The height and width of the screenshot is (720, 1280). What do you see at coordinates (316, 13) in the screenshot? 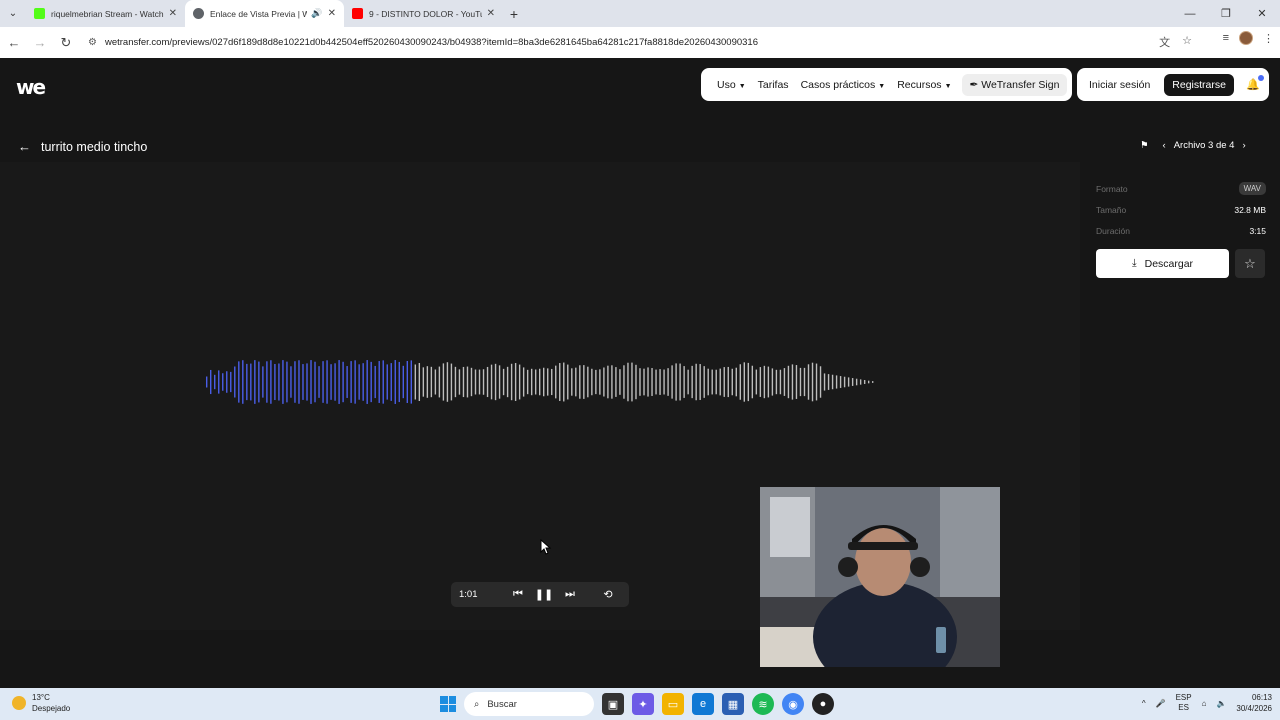
I see `speaker-icon: 🔊` at bounding box center [316, 13].